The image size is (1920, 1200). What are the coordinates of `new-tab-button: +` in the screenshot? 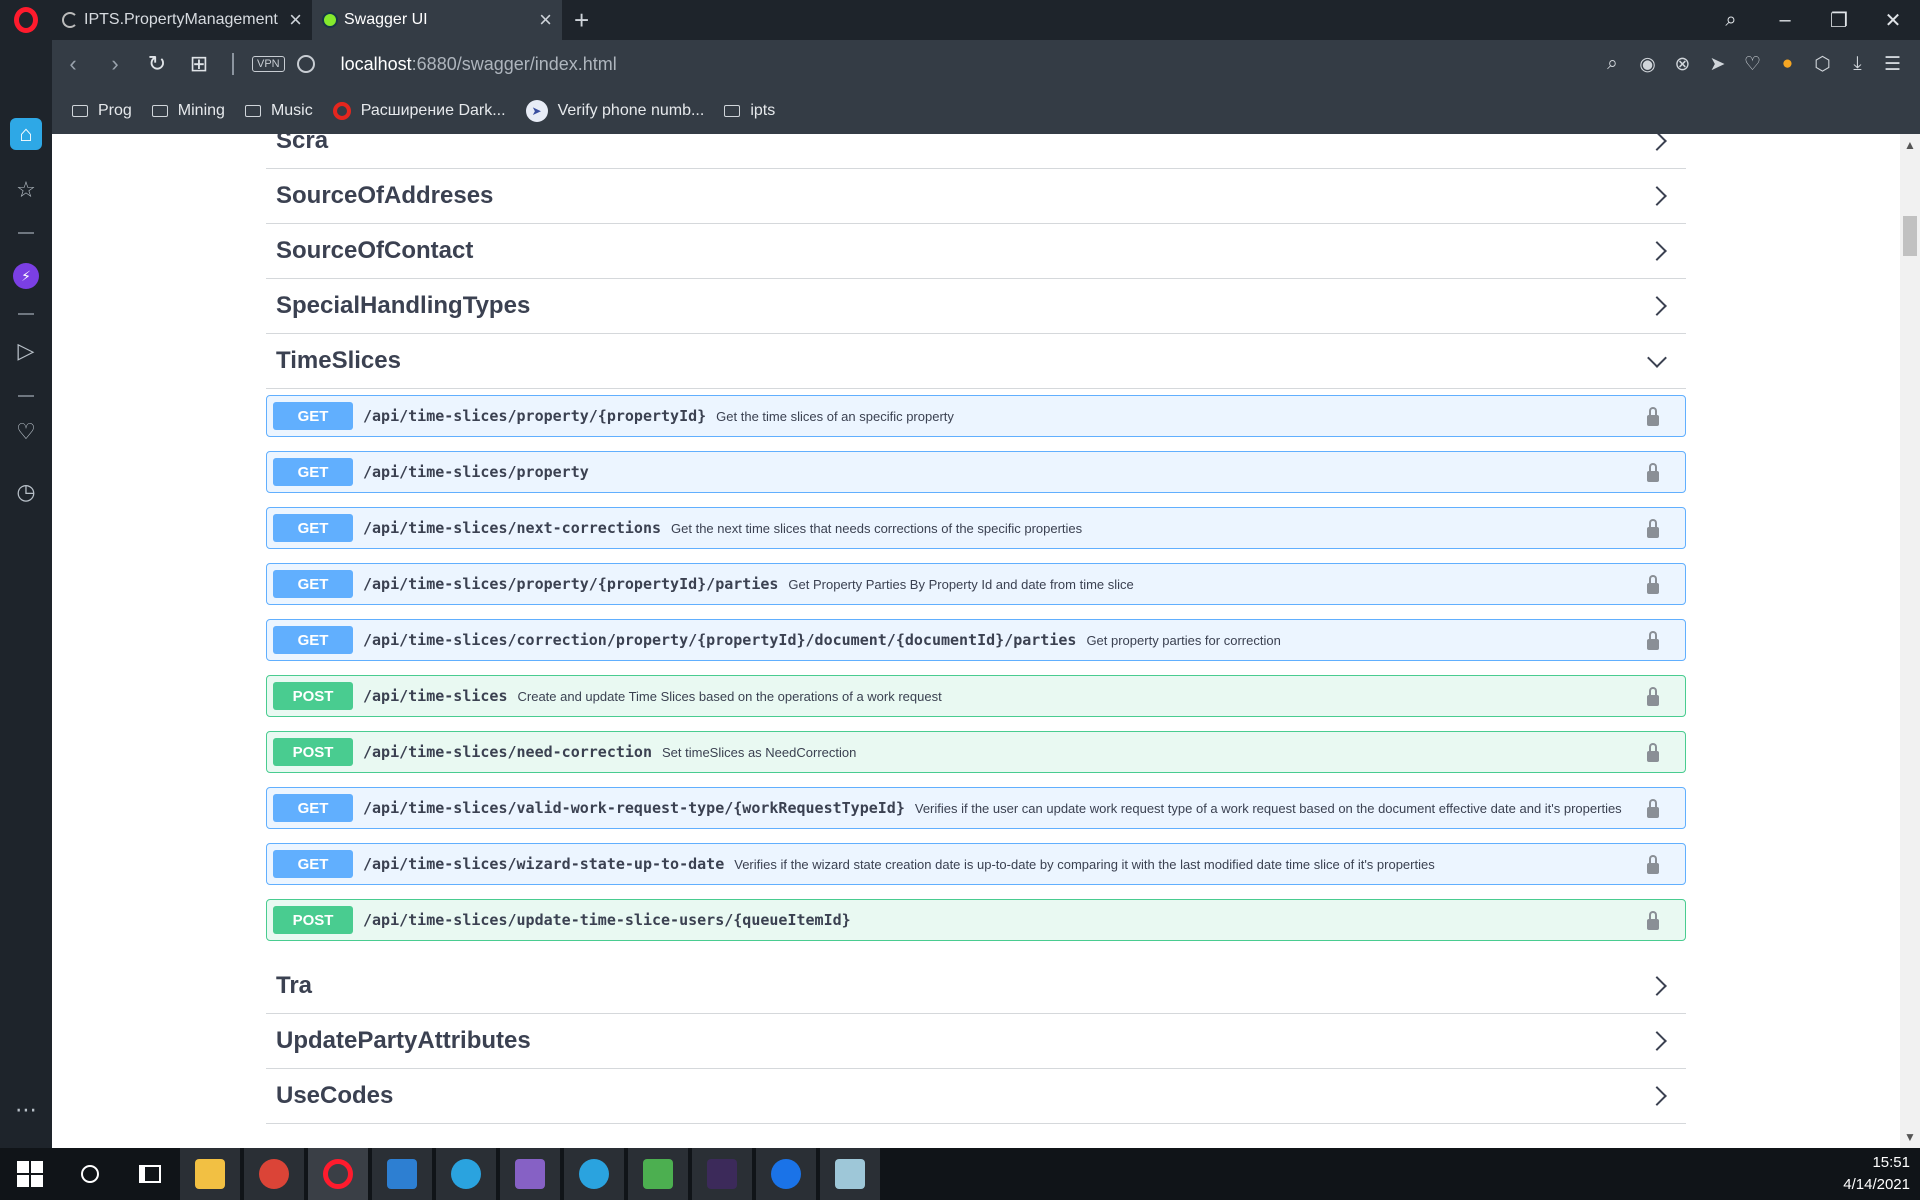 It's located at (581, 20).